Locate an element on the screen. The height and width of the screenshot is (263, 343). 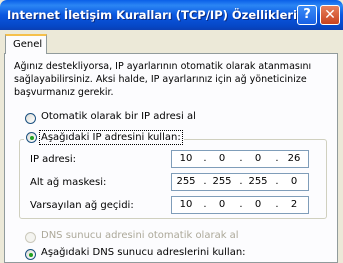
subnet-mask-input: 255 . 255 . 255 . 0 is located at coordinates (240, 182).